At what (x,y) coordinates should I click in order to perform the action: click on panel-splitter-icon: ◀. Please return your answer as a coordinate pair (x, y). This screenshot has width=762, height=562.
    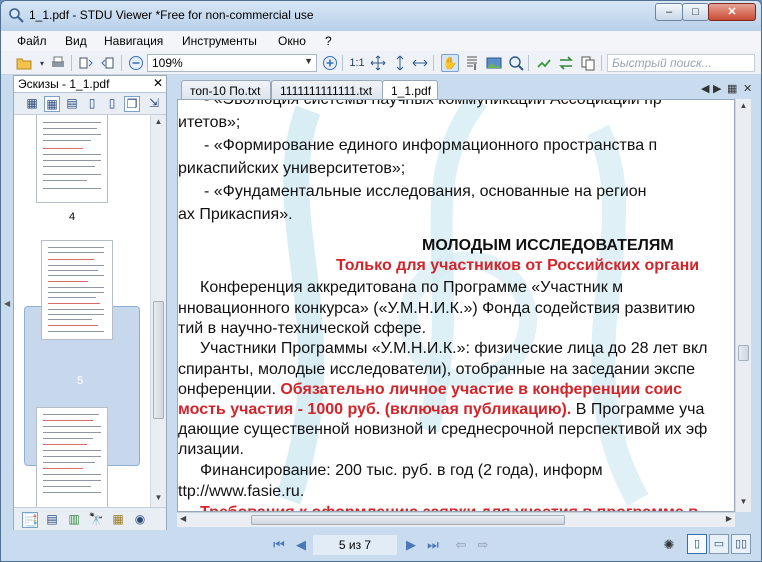
    Looking at the image, I should click on (7, 303).